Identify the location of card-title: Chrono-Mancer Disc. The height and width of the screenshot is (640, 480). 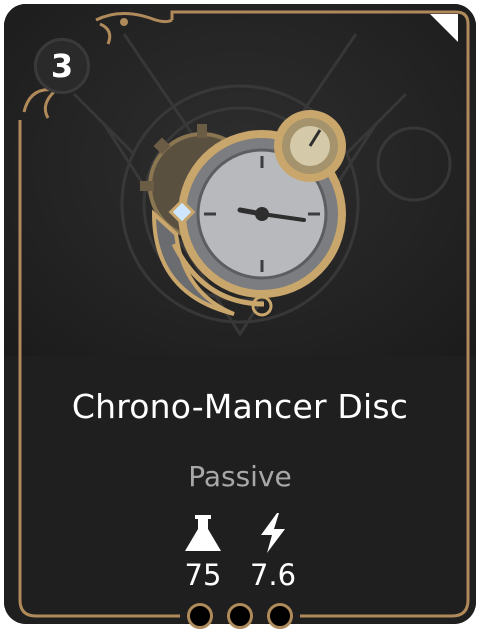
(240, 406).